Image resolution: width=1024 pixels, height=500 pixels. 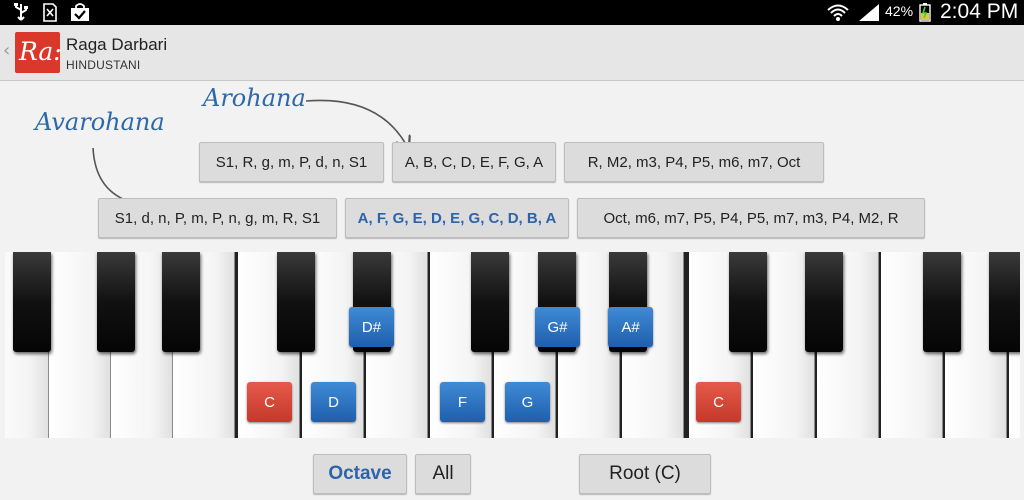 What do you see at coordinates (269, 402) in the screenshot?
I see `note-marker-c: C` at bounding box center [269, 402].